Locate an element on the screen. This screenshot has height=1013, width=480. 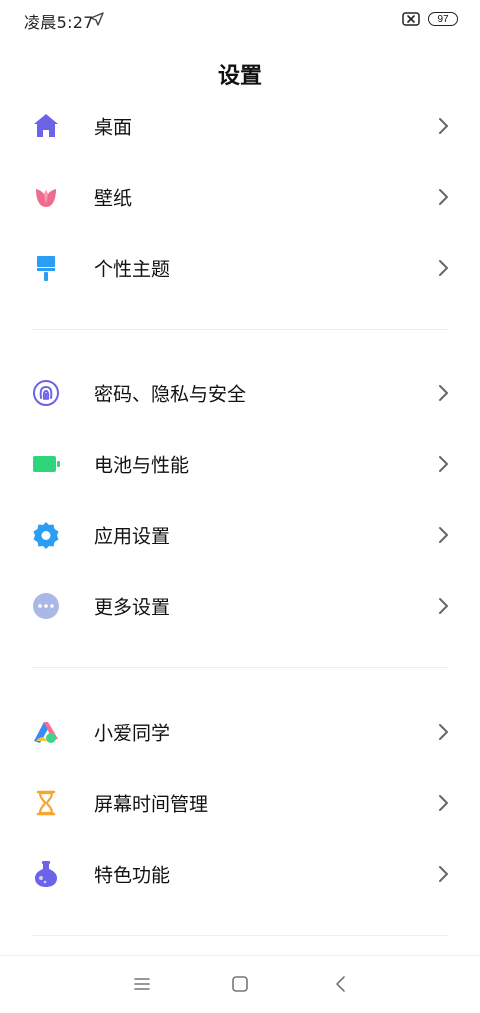
paintbrush-icon is located at coordinates (46, 268).